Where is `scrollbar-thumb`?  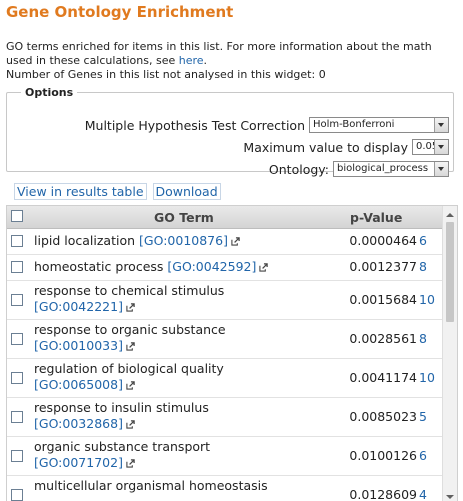
scrollbar-thumb is located at coordinates (450, 272).